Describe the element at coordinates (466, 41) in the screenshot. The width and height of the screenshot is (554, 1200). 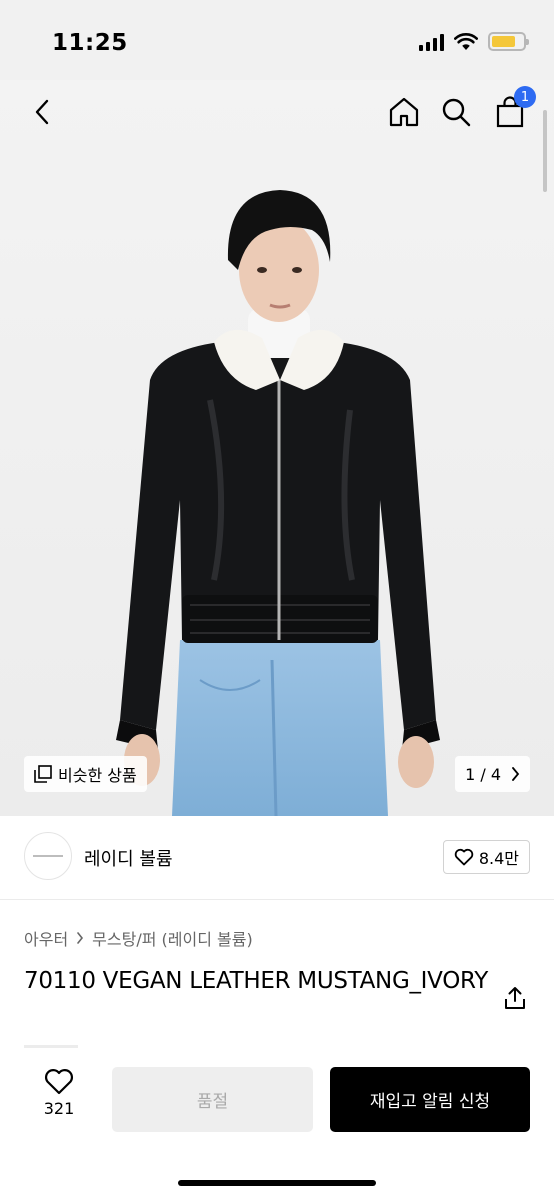
I see `wifi-icon` at that location.